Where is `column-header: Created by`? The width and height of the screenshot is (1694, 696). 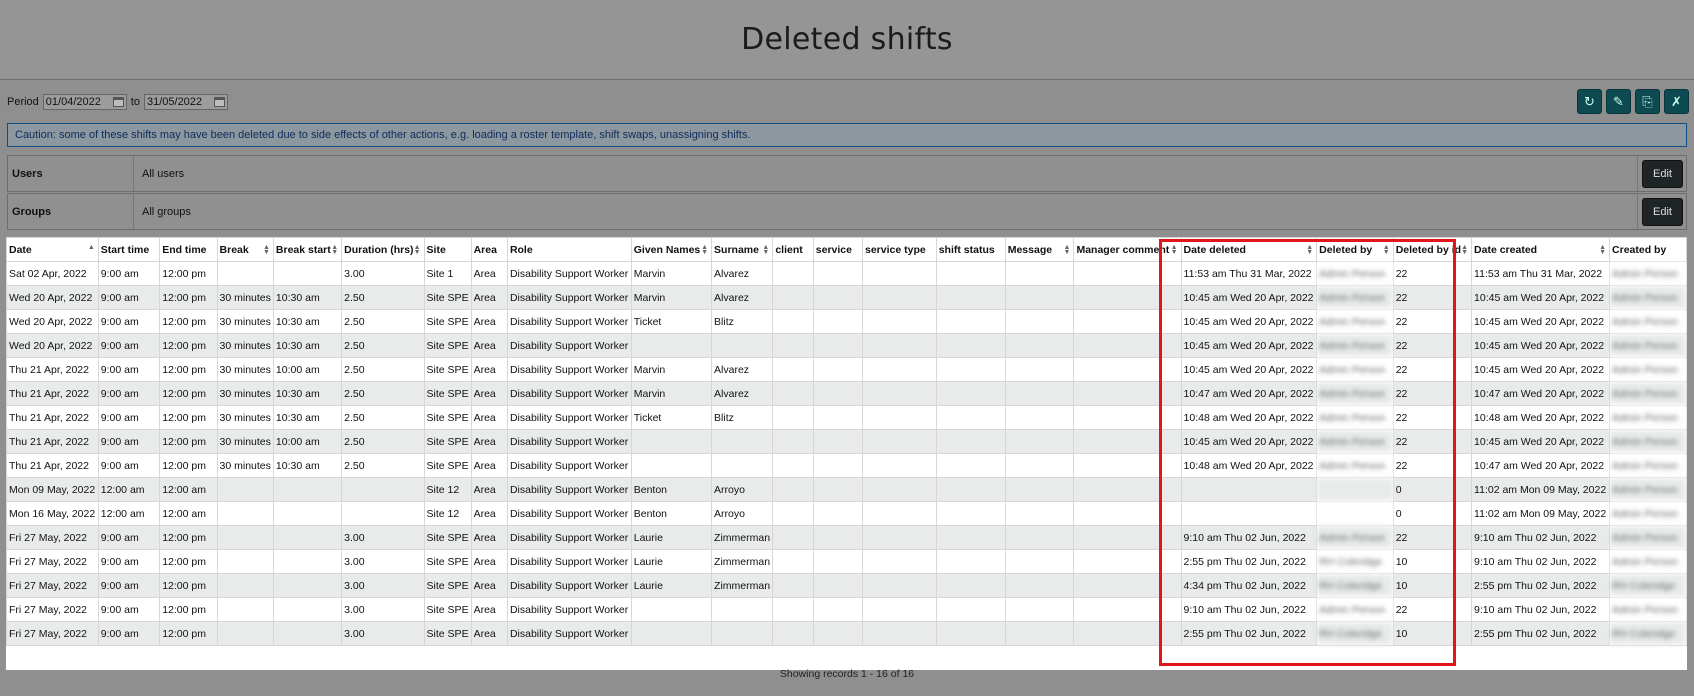
column-header: Created by is located at coordinates (1648, 249).